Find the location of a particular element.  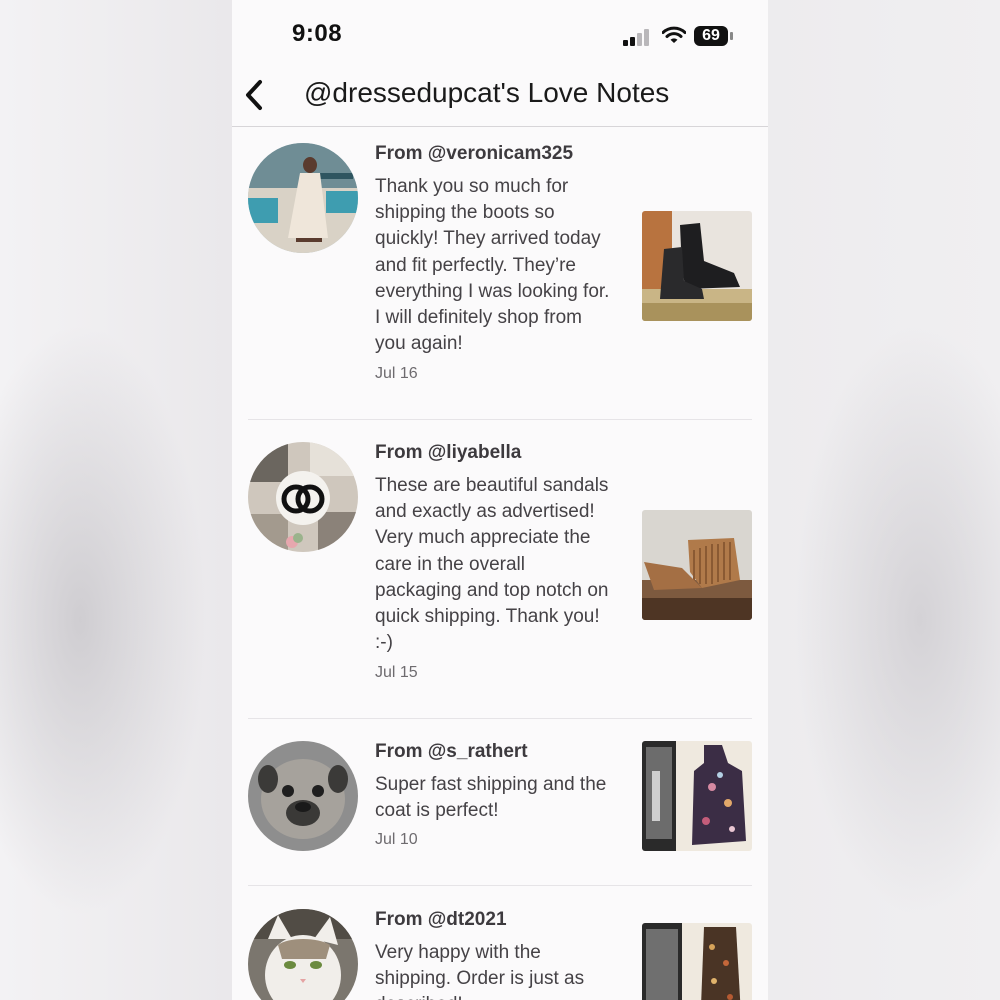

status-time: 9:08 is located at coordinates (317, 33).